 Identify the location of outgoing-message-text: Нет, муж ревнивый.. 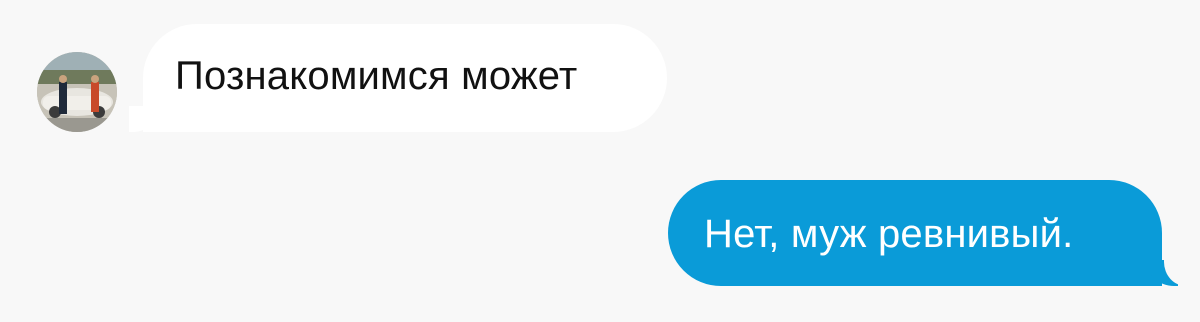
(889, 234).